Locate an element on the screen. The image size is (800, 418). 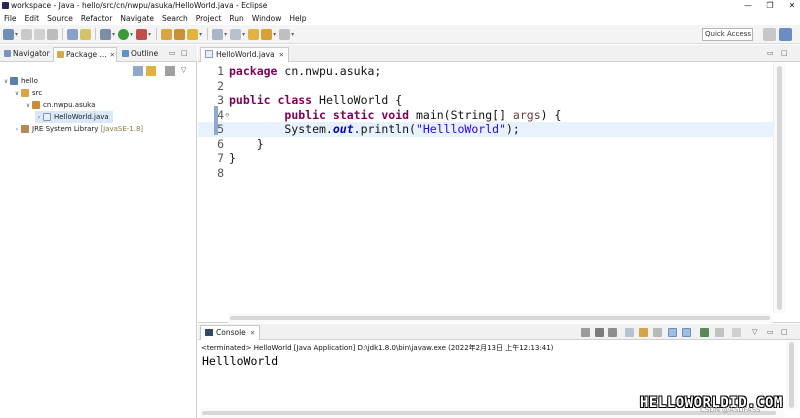
open-type-dropdown-icon: ▾ is located at coordinates (225, 34).